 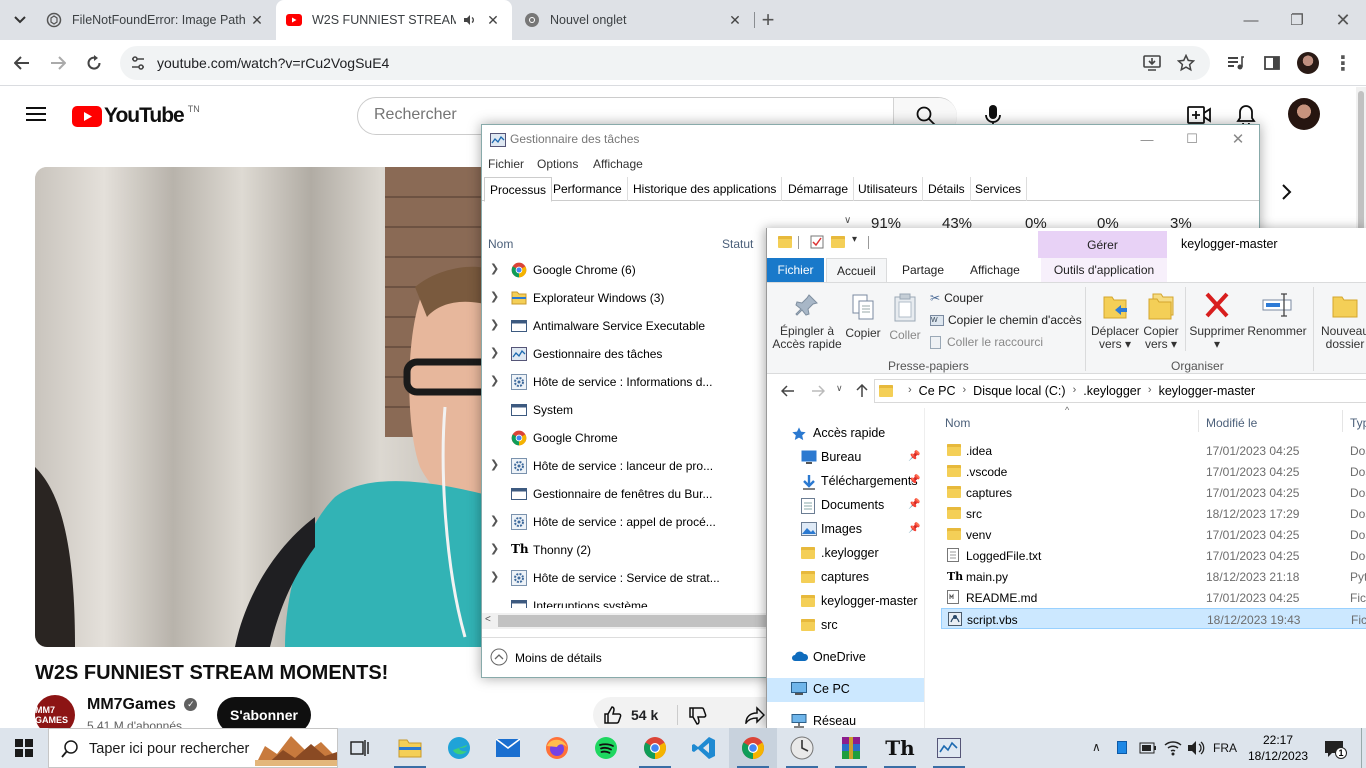 What do you see at coordinates (1196, 748) in the screenshot?
I see `volume-icon` at bounding box center [1196, 748].